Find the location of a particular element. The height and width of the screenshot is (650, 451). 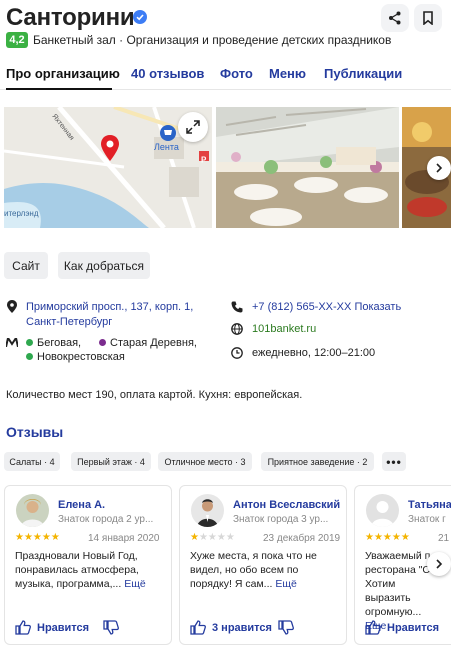

review-date: 23 декабря 2019 is located at coordinates (302, 538).